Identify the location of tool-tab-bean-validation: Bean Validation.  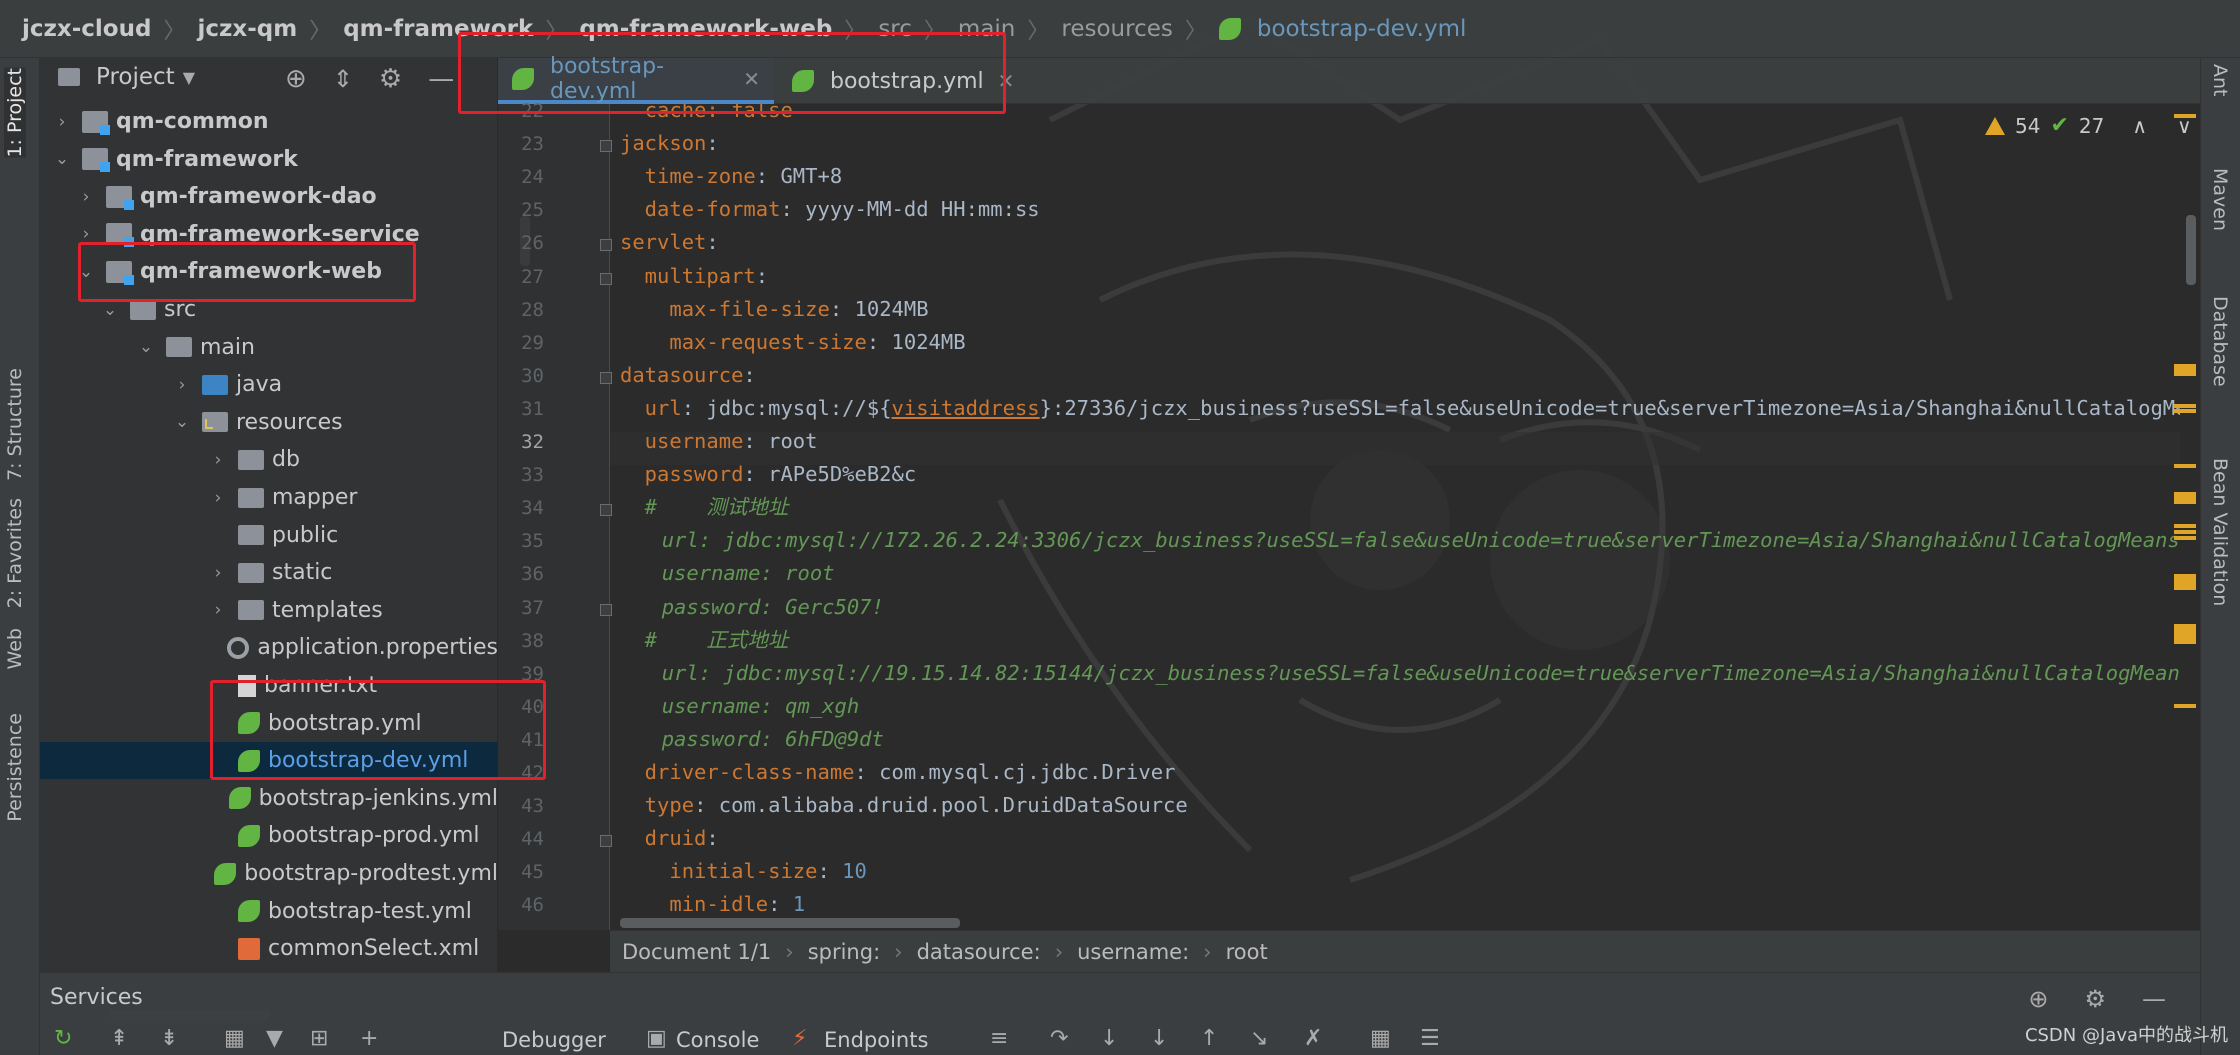
(2220, 532).